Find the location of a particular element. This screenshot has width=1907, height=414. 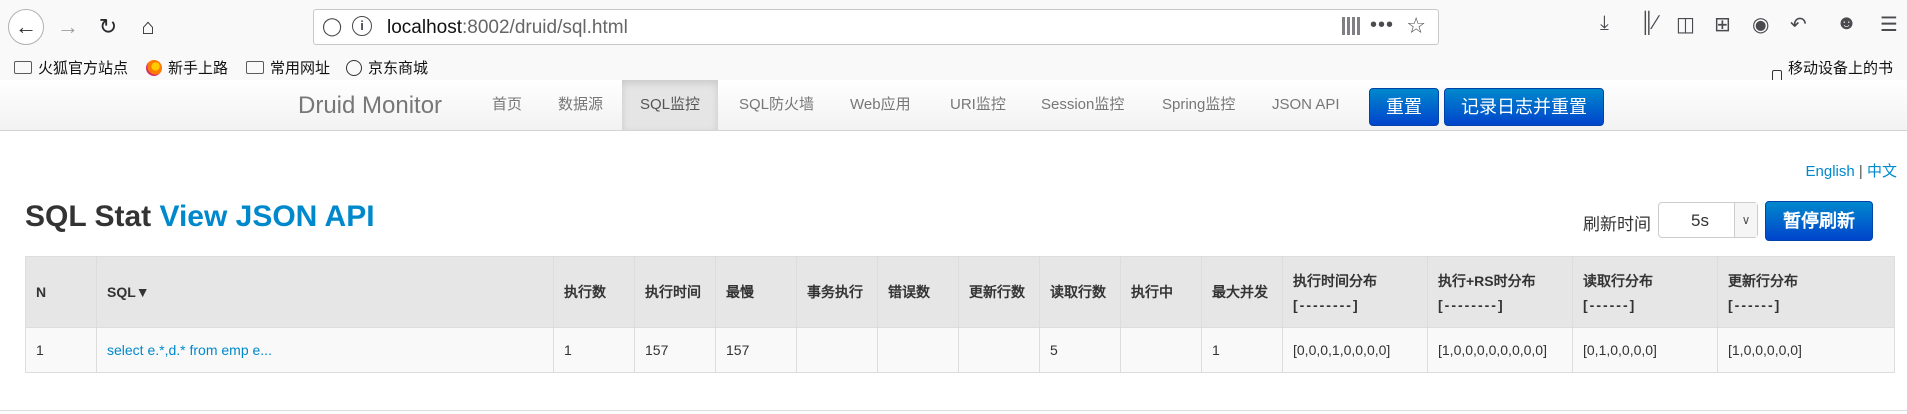

col-exec-rs-hist-label: 执行+RS时分布 is located at coordinates (1487, 281).